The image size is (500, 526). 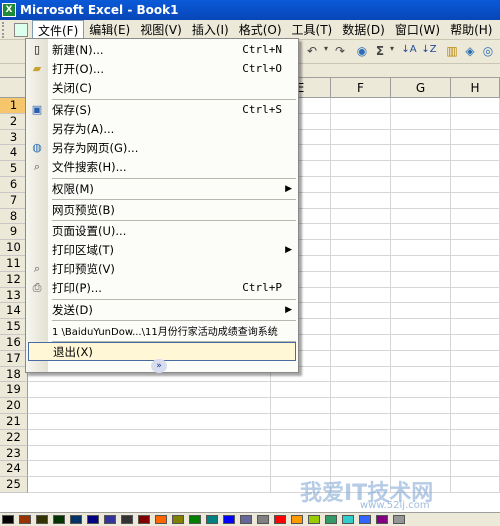 What do you see at coordinates (162, 188) in the screenshot?
I see `menu-item-permission: 权限(M) ▶` at bounding box center [162, 188].